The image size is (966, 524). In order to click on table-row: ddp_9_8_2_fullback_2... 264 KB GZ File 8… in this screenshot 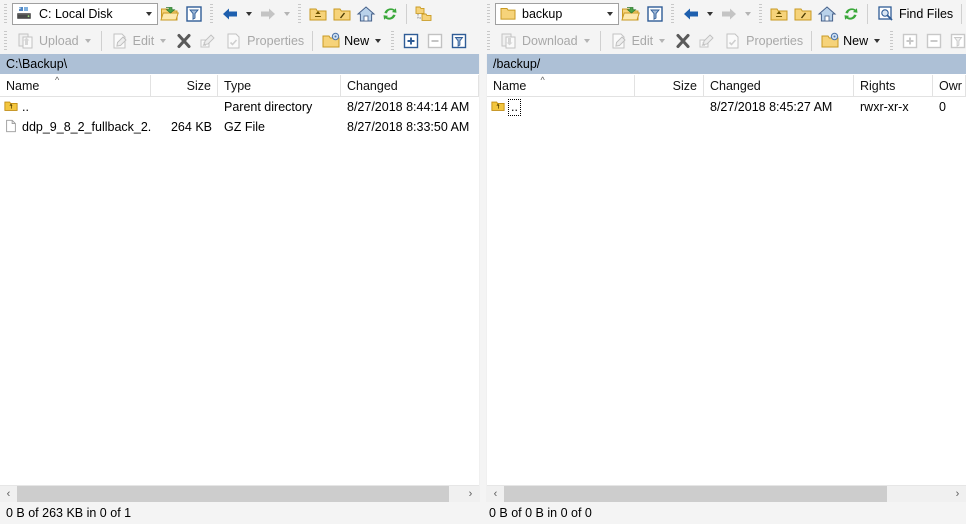, I will do `click(239, 127)`.